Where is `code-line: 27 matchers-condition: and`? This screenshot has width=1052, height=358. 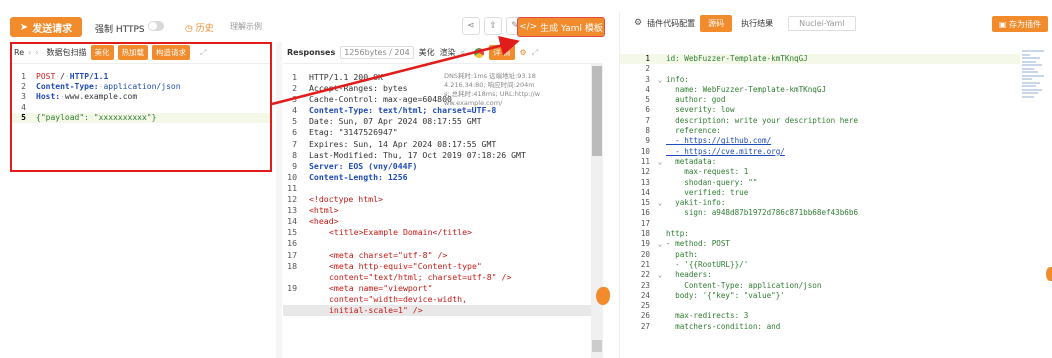
code-line: 27 matchers-condition: and is located at coordinates (820, 327).